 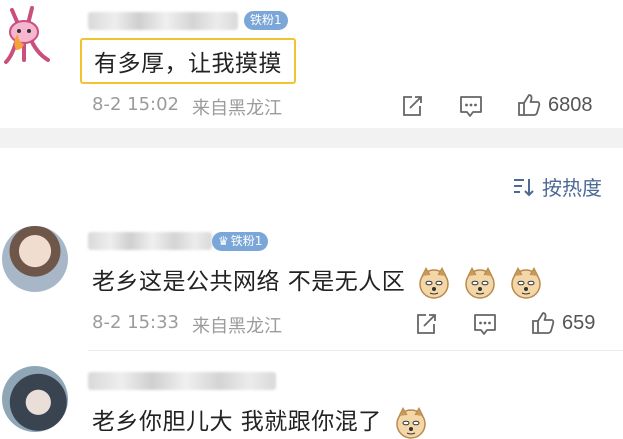 What do you see at coordinates (35, 399) in the screenshot?
I see `avatar` at bounding box center [35, 399].